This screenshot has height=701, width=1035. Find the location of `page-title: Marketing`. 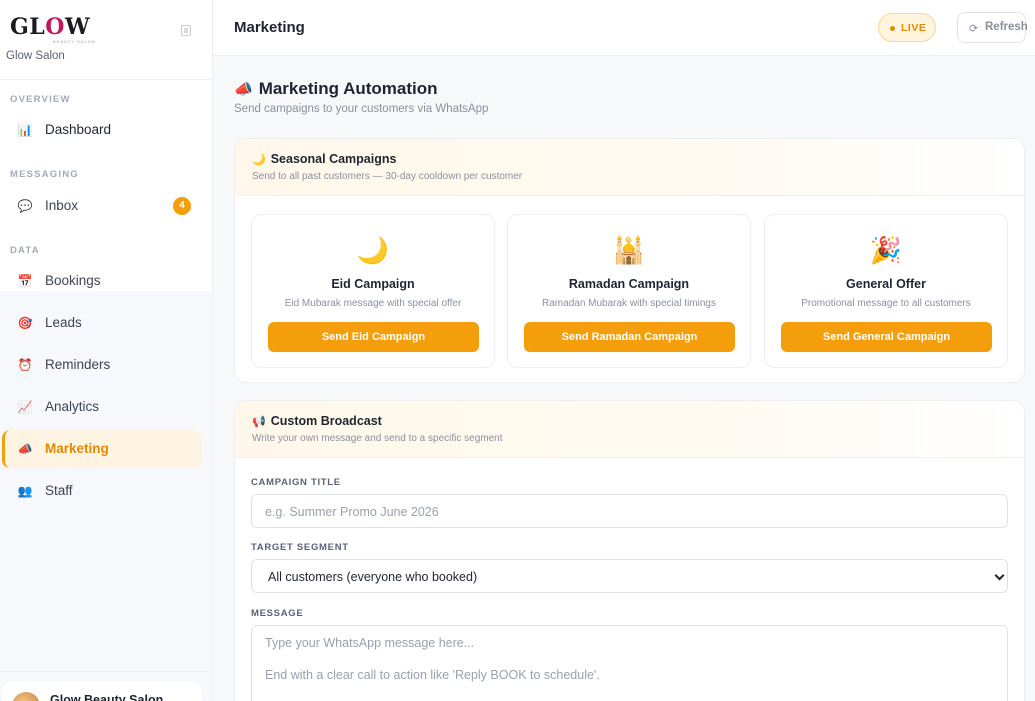

page-title: Marketing is located at coordinates (269, 27).